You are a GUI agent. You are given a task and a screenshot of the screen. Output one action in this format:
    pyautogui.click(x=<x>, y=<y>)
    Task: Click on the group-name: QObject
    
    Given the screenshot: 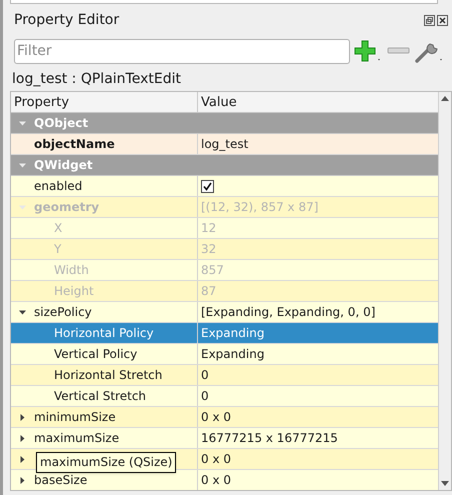 What is the action you would take?
    pyautogui.click(x=61, y=123)
    